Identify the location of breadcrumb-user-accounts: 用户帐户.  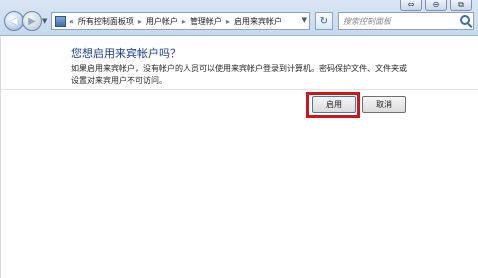
(162, 21).